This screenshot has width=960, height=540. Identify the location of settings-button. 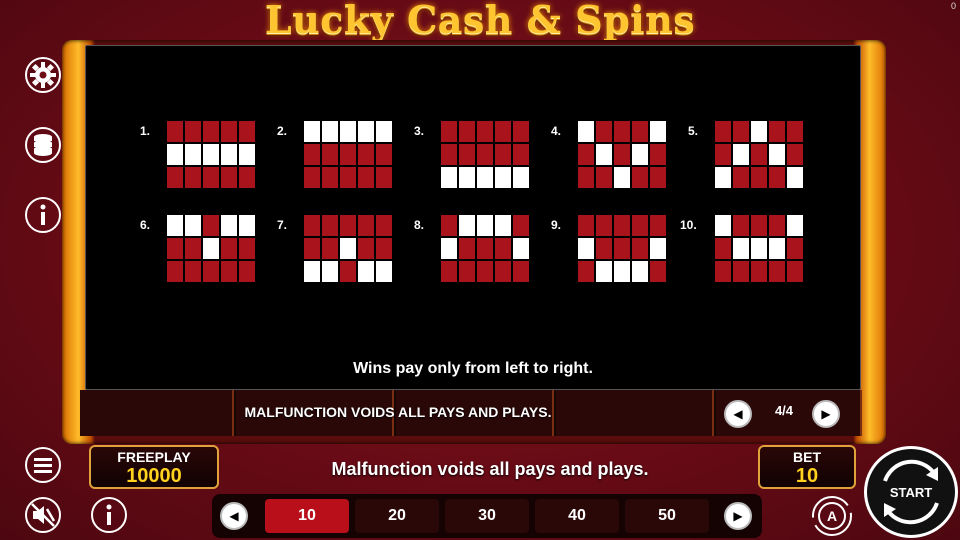
(43, 75).